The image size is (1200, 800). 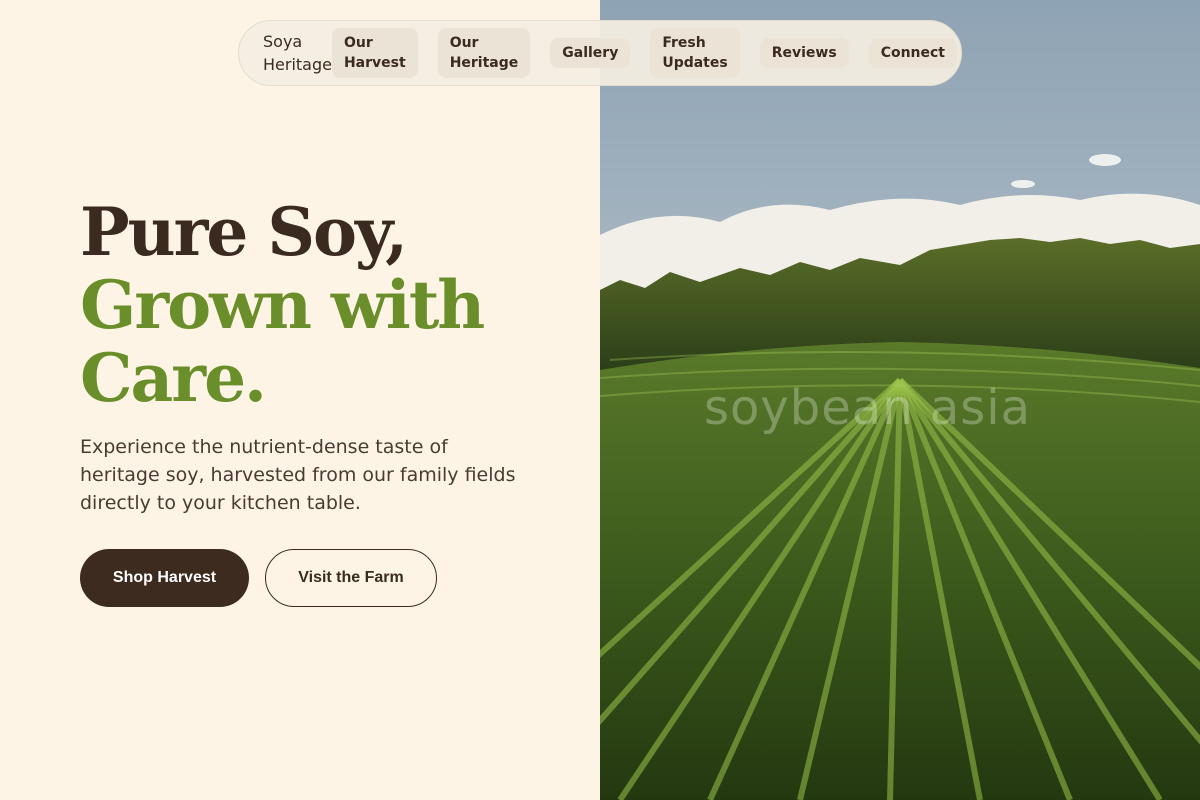 What do you see at coordinates (297, 53) in the screenshot?
I see `brand-logo-text: Soya Heritage` at bounding box center [297, 53].